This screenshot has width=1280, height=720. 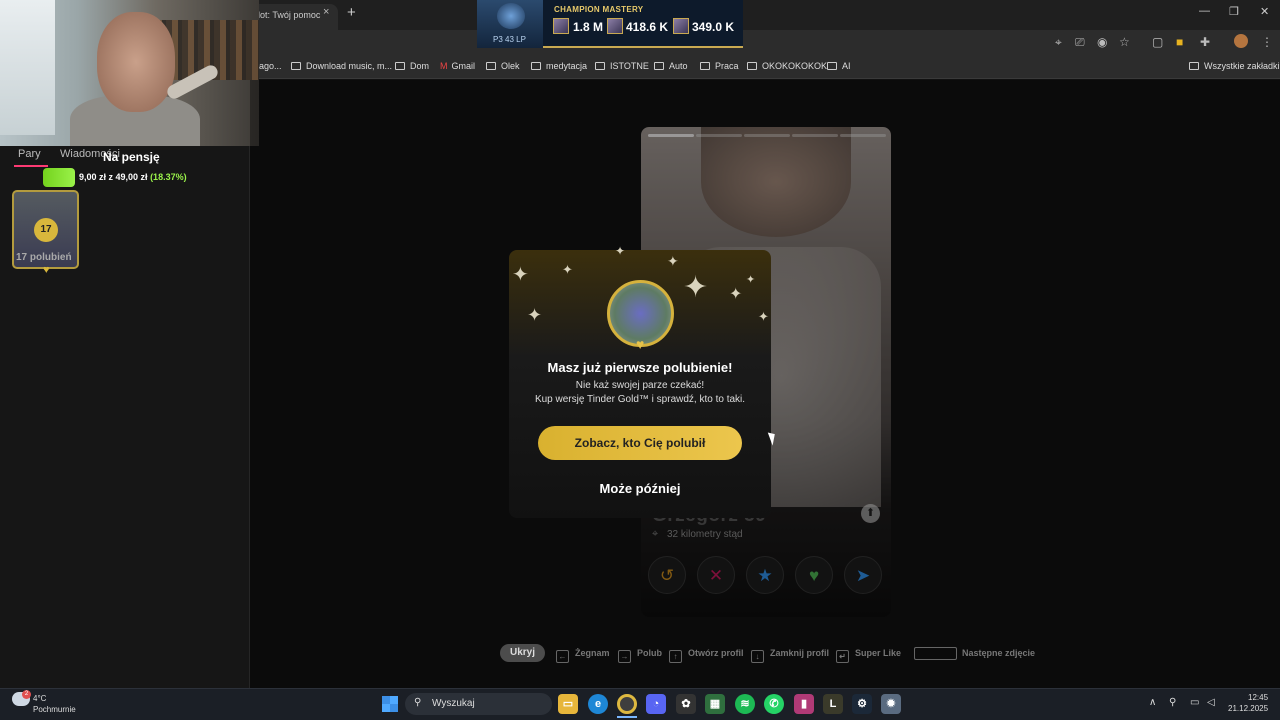 I want to click on arrow-up-key-icon: ↑, so click(x=675, y=656).